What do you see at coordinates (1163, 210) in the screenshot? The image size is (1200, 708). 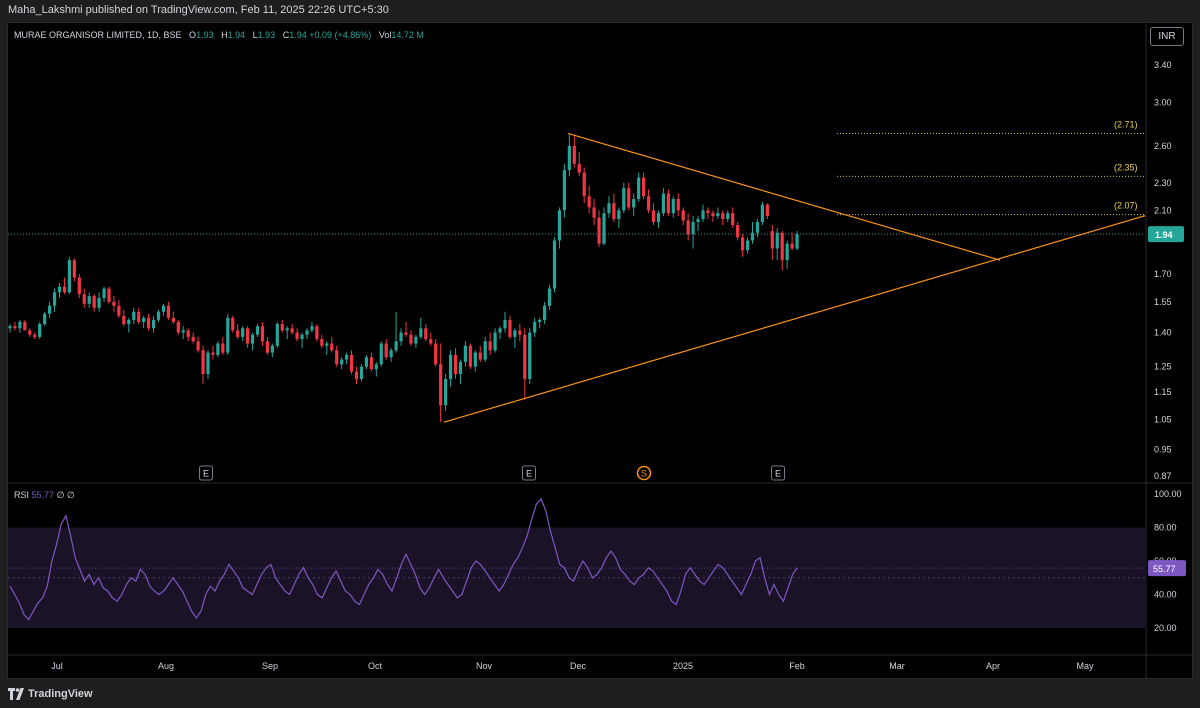 I see `price-tick-label: 2.10` at bounding box center [1163, 210].